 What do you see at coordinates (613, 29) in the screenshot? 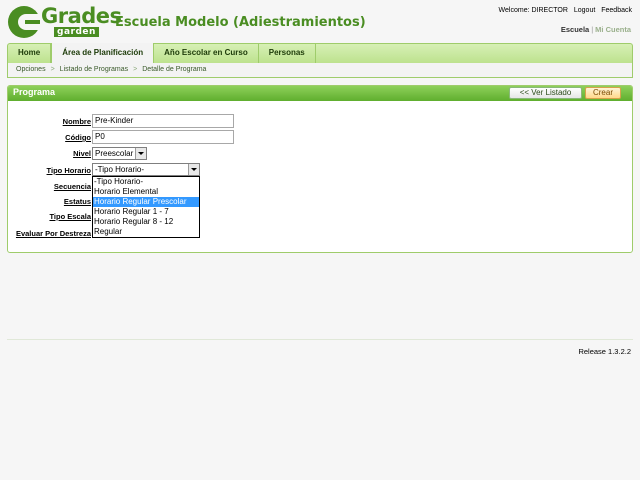
I see `mi-cuenta-link: Mi Cuenta` at bounding box center [613, 29].